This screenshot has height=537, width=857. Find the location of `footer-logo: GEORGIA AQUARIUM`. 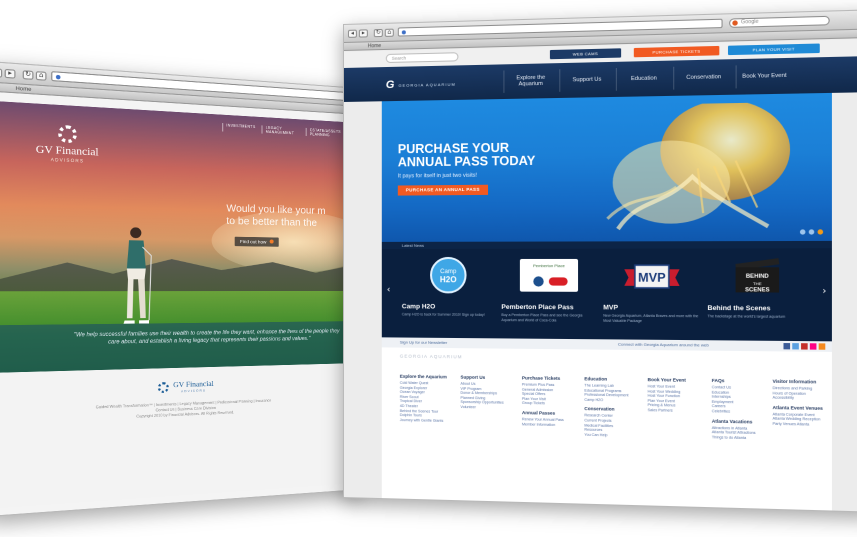

footer-logo: GEORGIA AQUARIUM is located at coordinates (431, 357).